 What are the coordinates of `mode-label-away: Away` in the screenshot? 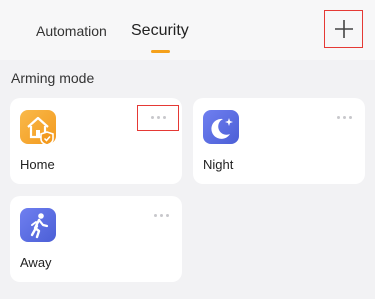 It's located at (36, 262).